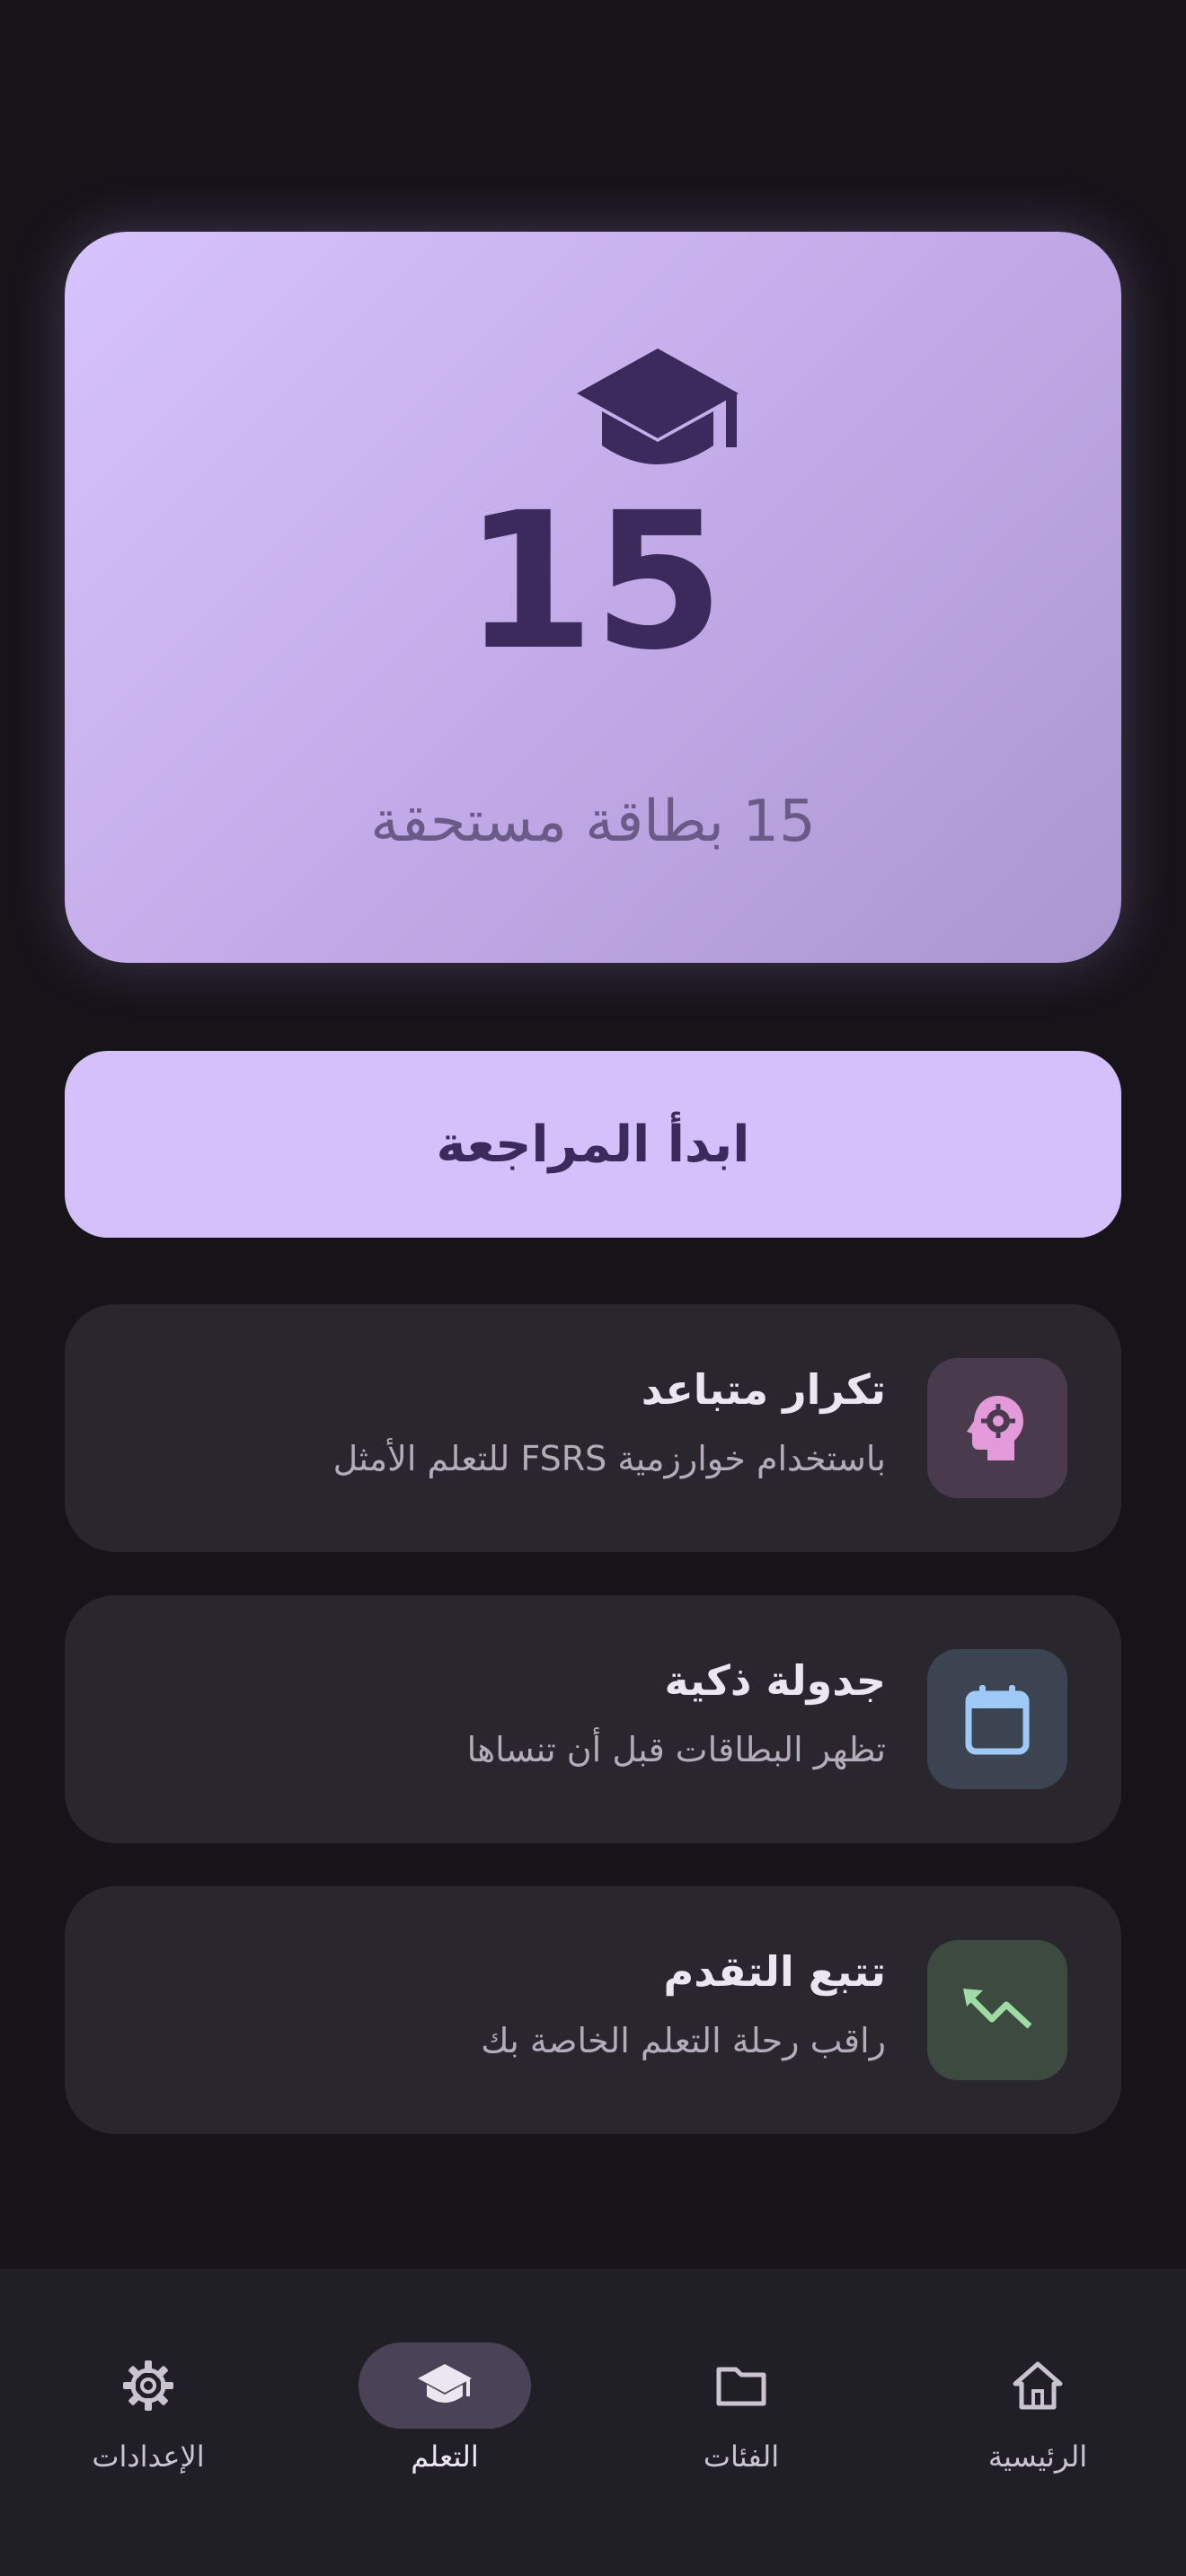 This screenshot has height=2576, width=1186. What do you see at coordinates (445, 2456) in the screenshot?
I see `nav-label: التعلم` at bounding box center [445, 2456].